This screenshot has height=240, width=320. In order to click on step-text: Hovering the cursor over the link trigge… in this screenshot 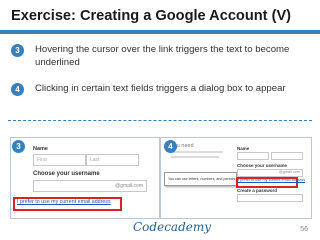, I will do `click(162, 56)`.